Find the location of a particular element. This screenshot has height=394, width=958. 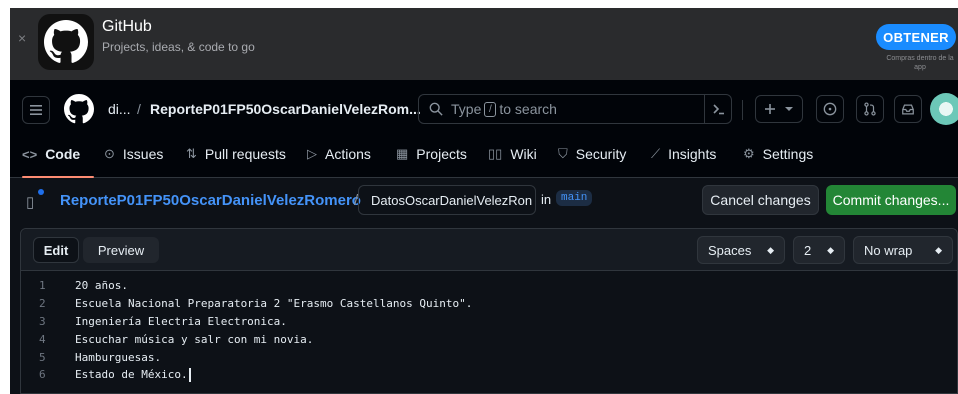

inbox-icon is located at coordinates (908, 109).